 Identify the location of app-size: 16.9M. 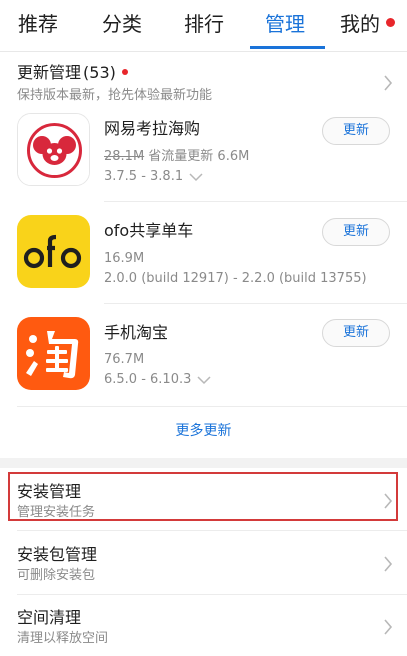
(124, 258).